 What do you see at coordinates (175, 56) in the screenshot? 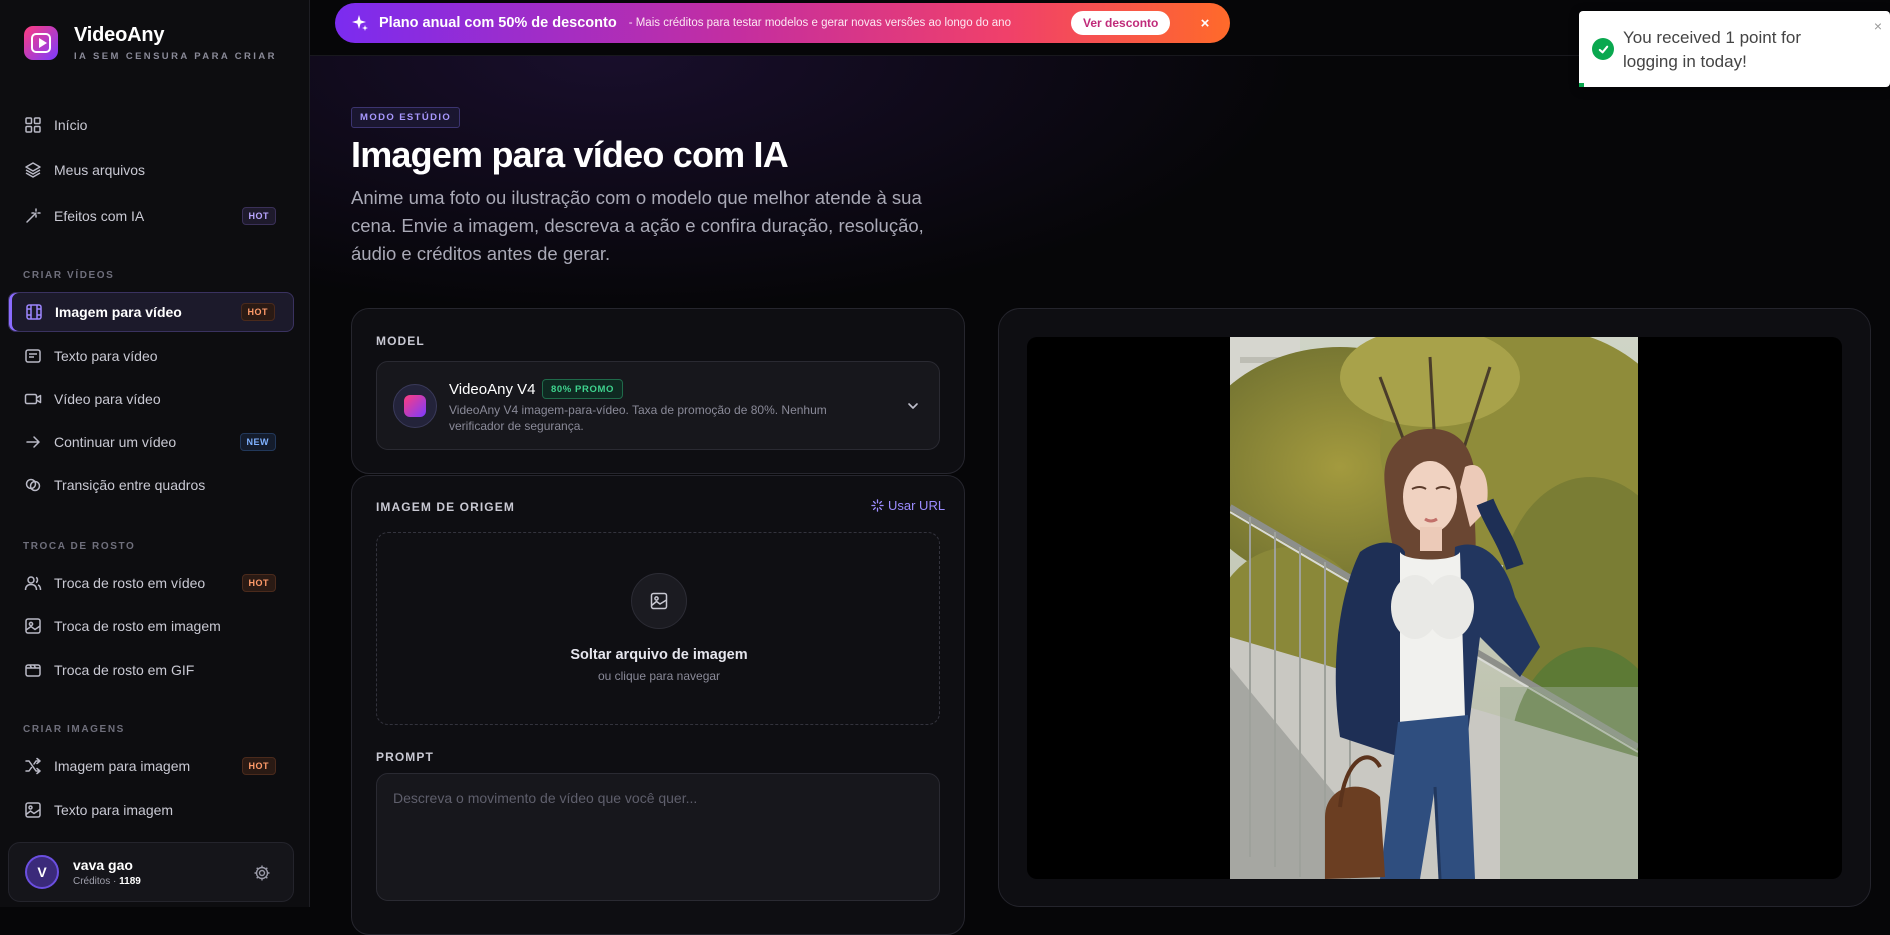
I see `brand-tagline: IA SEM CENSURA PARA CRIAR` at bounding box center [175, 56].